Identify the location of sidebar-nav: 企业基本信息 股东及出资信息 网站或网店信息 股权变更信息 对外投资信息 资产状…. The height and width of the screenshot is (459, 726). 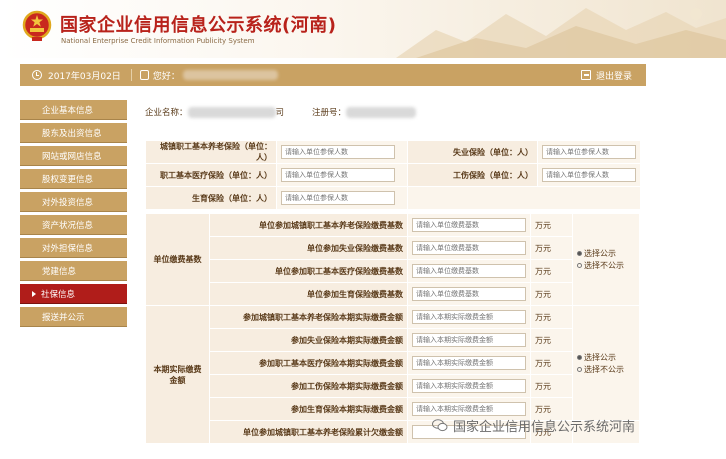
(73, 215).